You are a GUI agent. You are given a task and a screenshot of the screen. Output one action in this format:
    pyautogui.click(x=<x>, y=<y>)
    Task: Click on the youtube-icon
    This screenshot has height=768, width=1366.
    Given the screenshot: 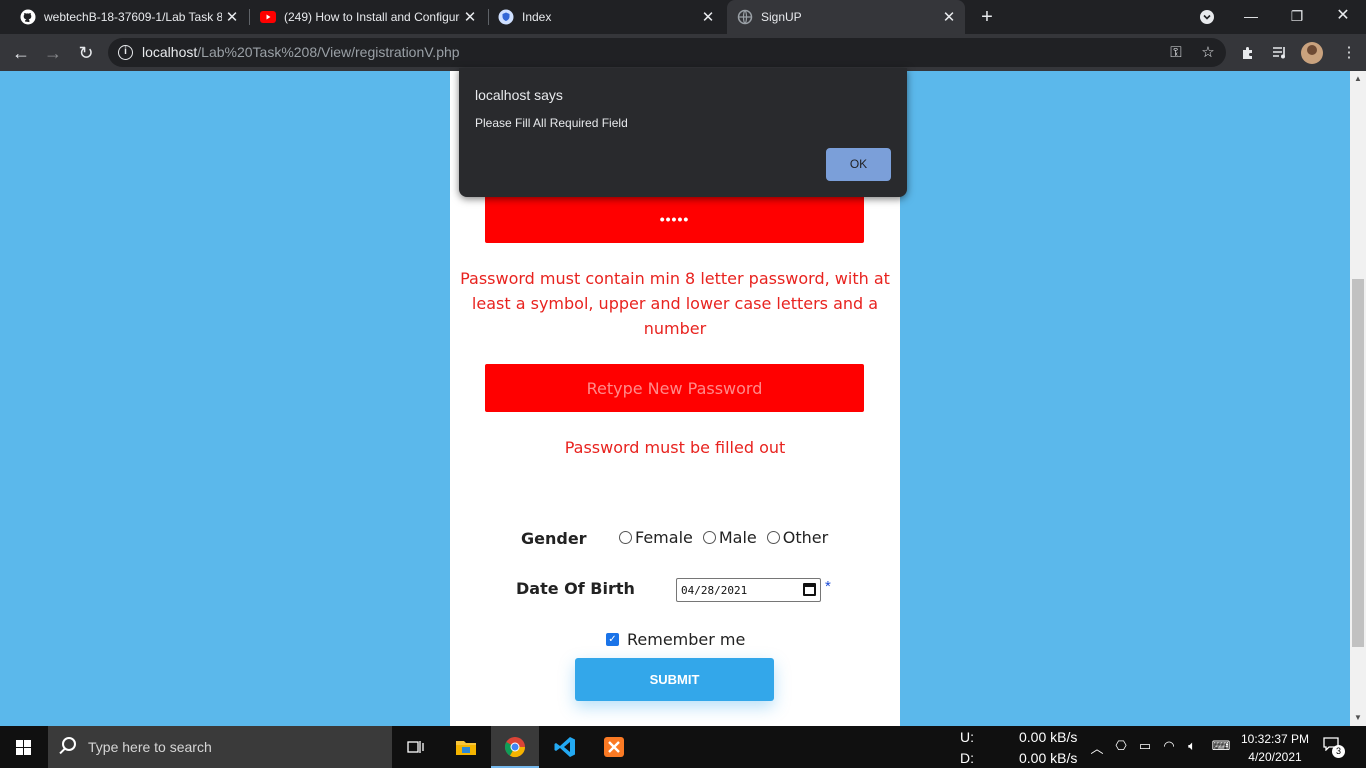 What is the action you would take?
    pyautogui.click(x=268, y=17)
    